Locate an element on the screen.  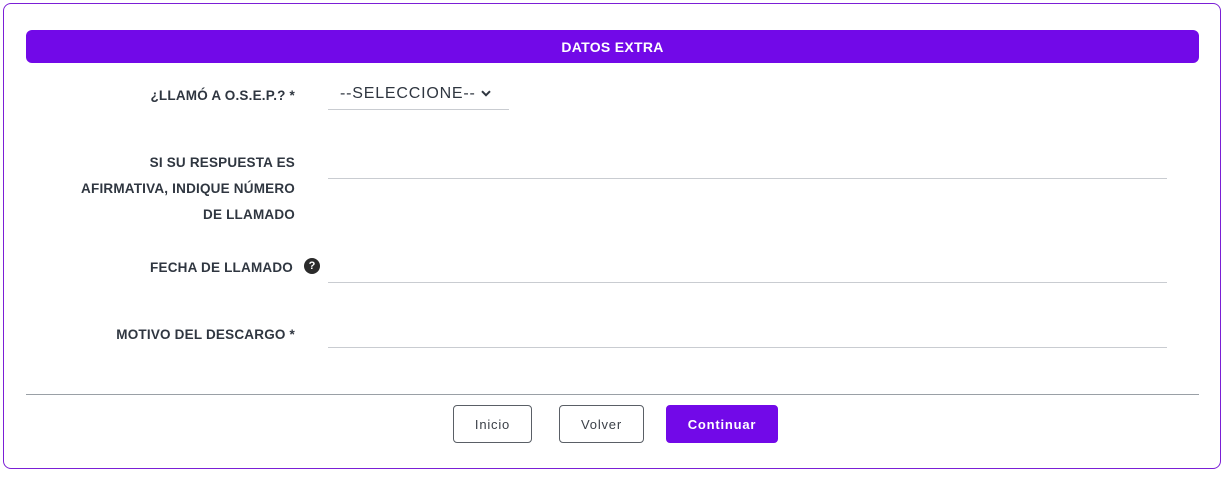
numero-label-line1: SI SU RESPUESTA ES is located at coordinates (222, 162).